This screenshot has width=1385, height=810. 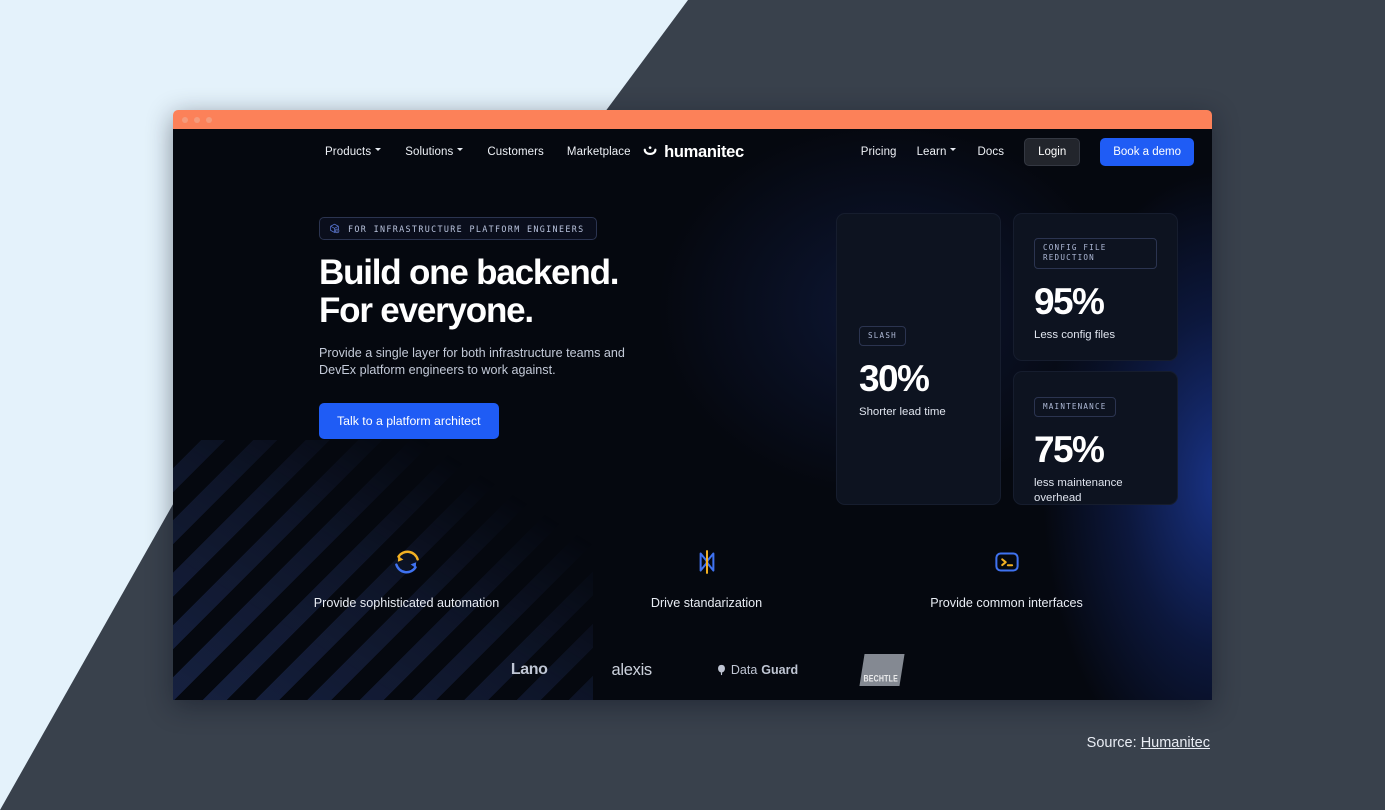 I want to click on humanitec-smile-icon, so click(x=649, y=150).